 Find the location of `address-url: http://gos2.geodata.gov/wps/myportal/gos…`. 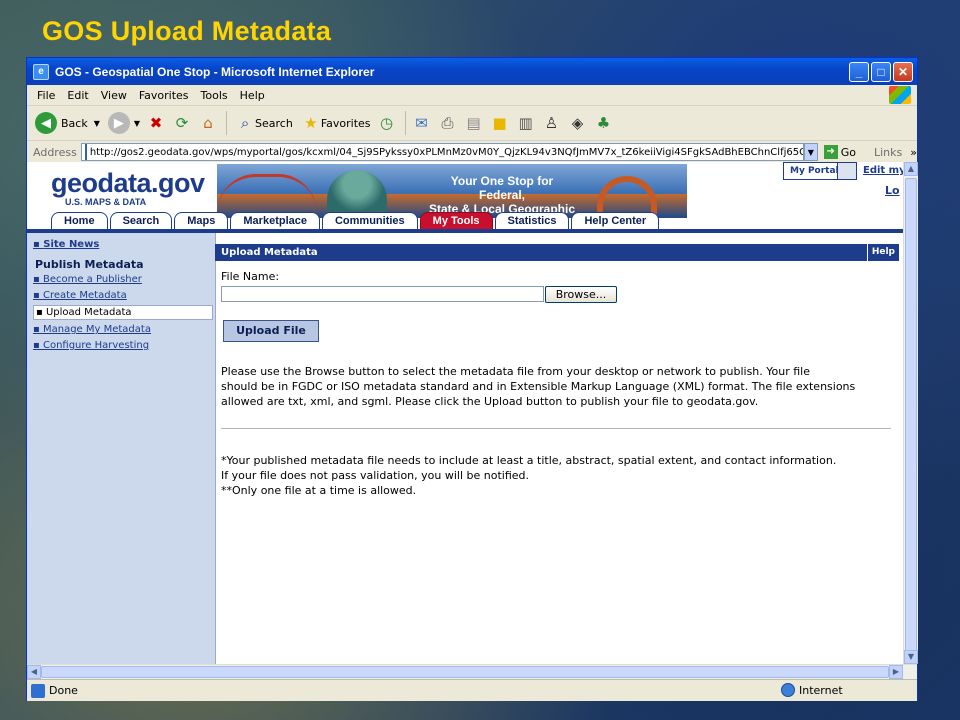

address-url: http://gos2.geodata.gov/wps/myportal/gos… is located at coordinates (446, 152).